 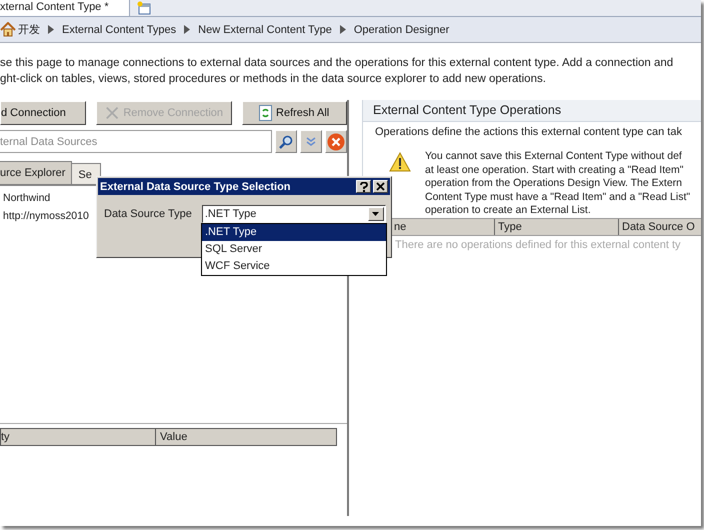 I want to click on warning-icon, so click(x=400, y=162).